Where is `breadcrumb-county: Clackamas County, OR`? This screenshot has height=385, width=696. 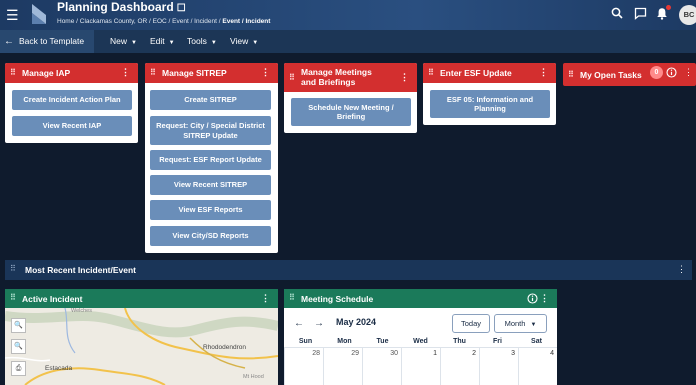 breadcrumb-county: Clackamas County, OR is located at coordinates (113, 21).